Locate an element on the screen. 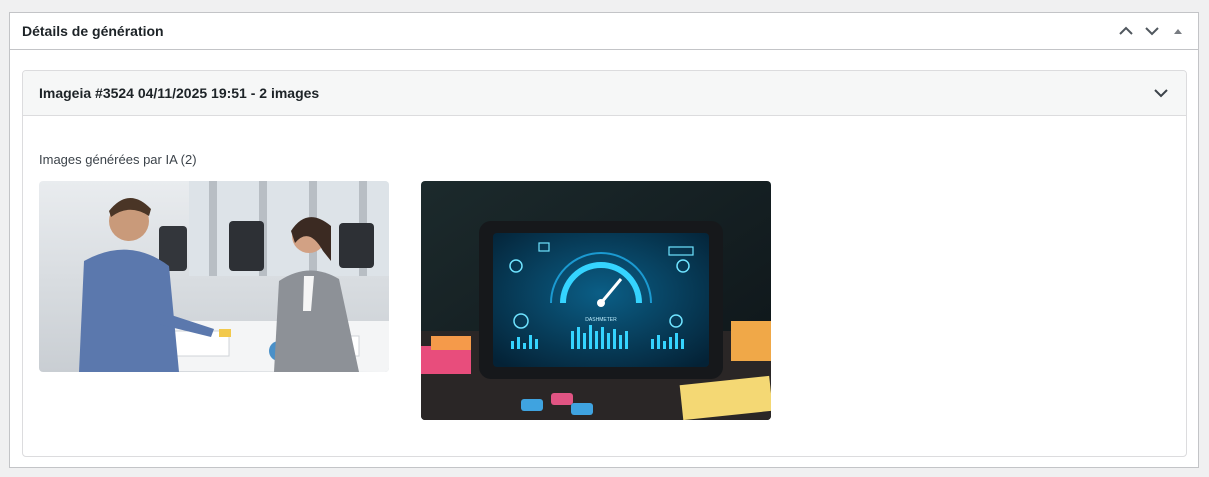 Image resolution: width=1209 pixels, height=477 pixels. generated-image-2: DASHMETER is located at coordinates (596, 300).